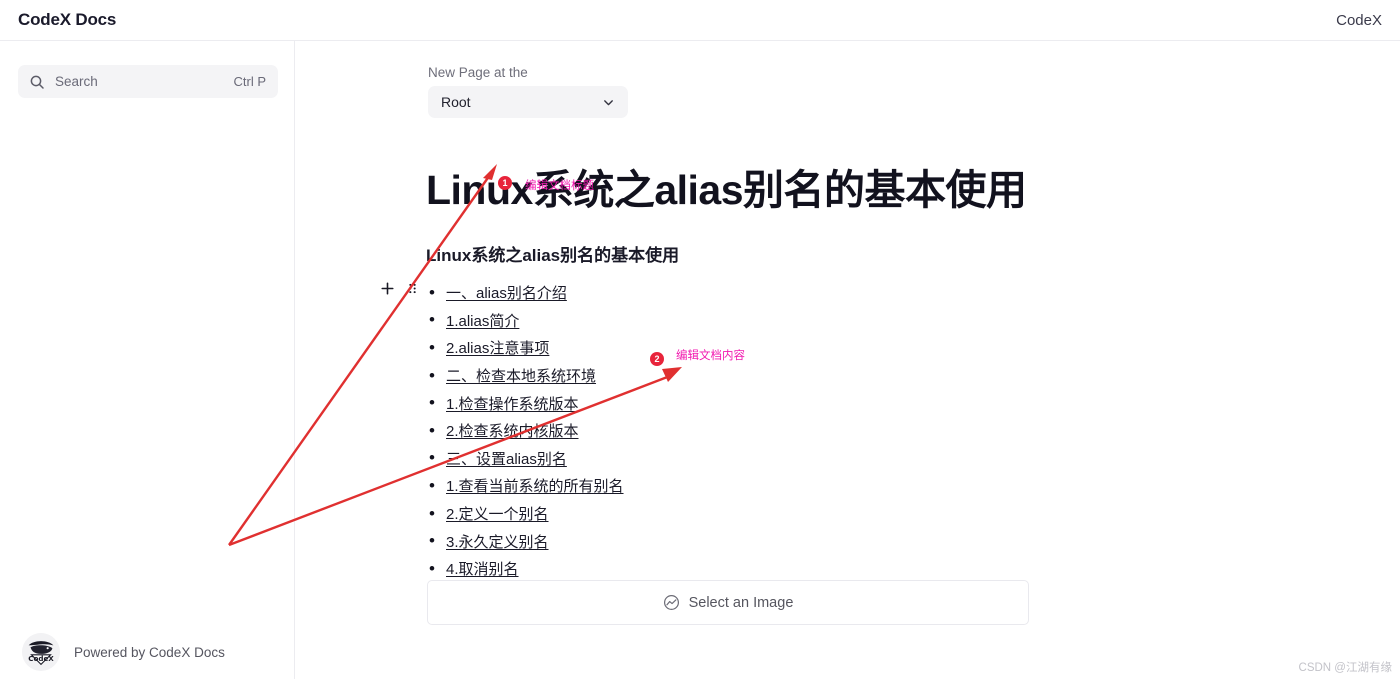  Describe the element at coordinates (76, 81) in the screenshot. I see `search-placeholder: Search` at that location.